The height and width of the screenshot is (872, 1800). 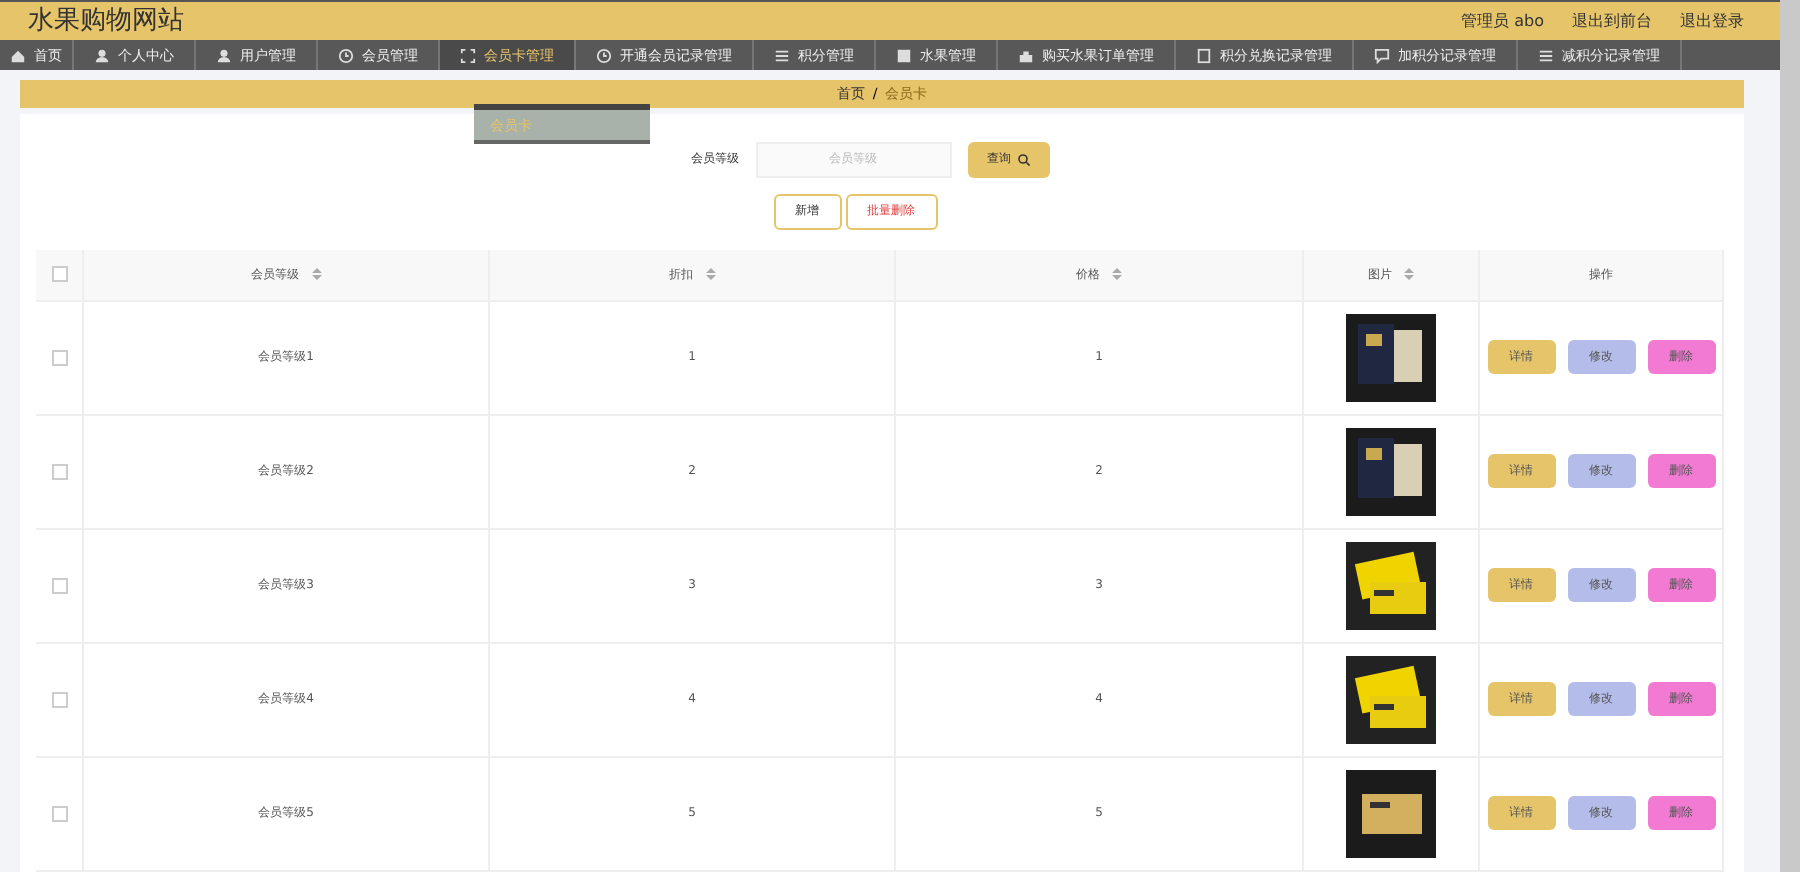 What do you see at coordinates (1502, 20) in the screenshot?
I see `header-link: 管理员 abo` at bounding box center [1502, 20].